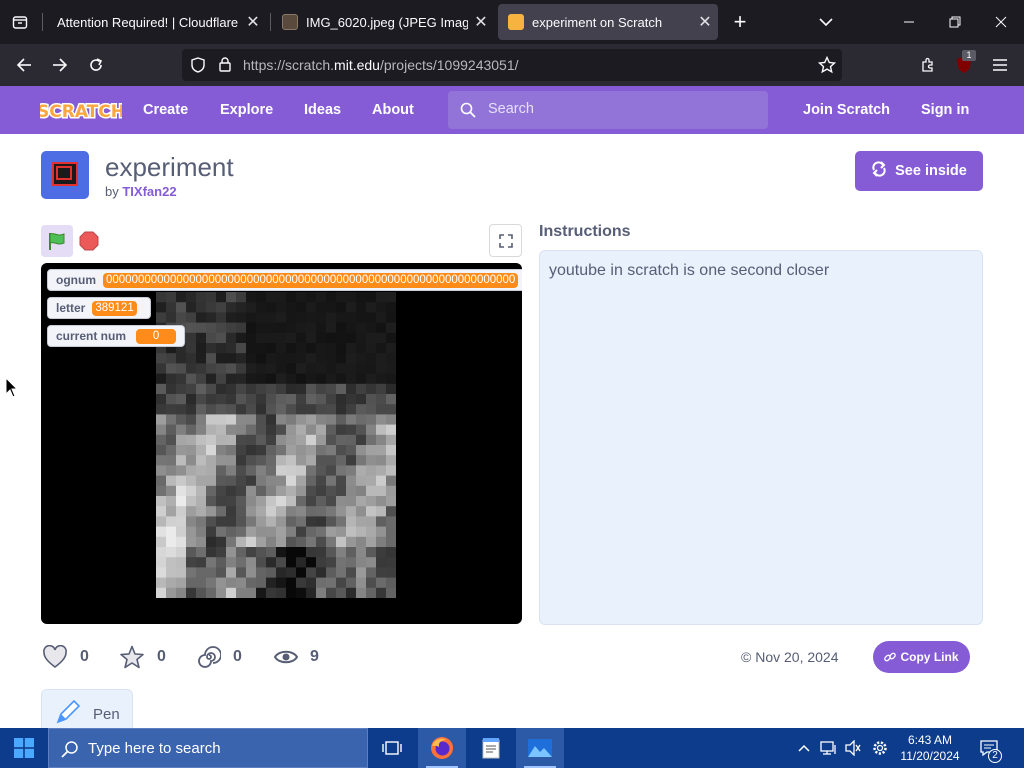  What do you see at coordinates (608, 22) in the screenshot?
I see `tab-scratch-experiment: experiment on Scratch ✕` at bounding box center [608, 22].